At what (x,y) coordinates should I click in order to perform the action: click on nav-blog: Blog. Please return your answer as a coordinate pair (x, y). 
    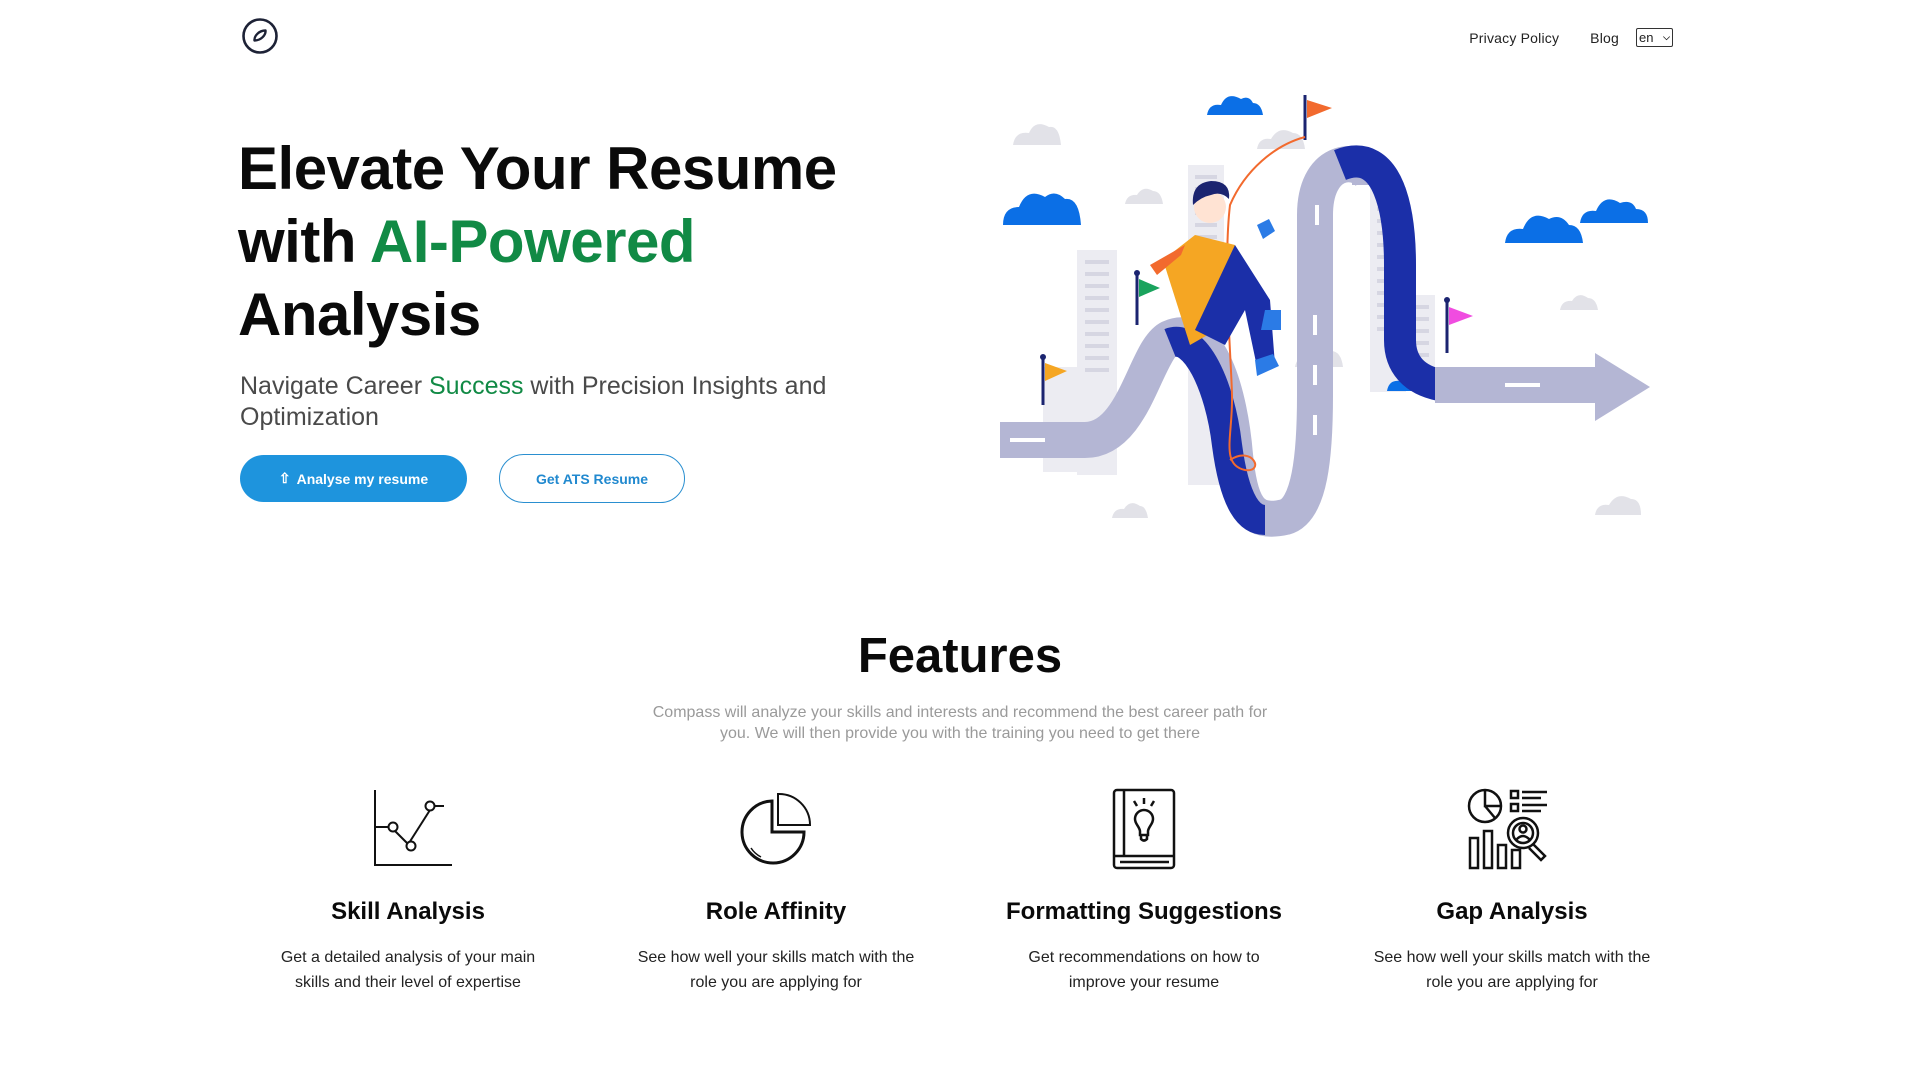
    Looking at the image, I should click on (1604, 38).